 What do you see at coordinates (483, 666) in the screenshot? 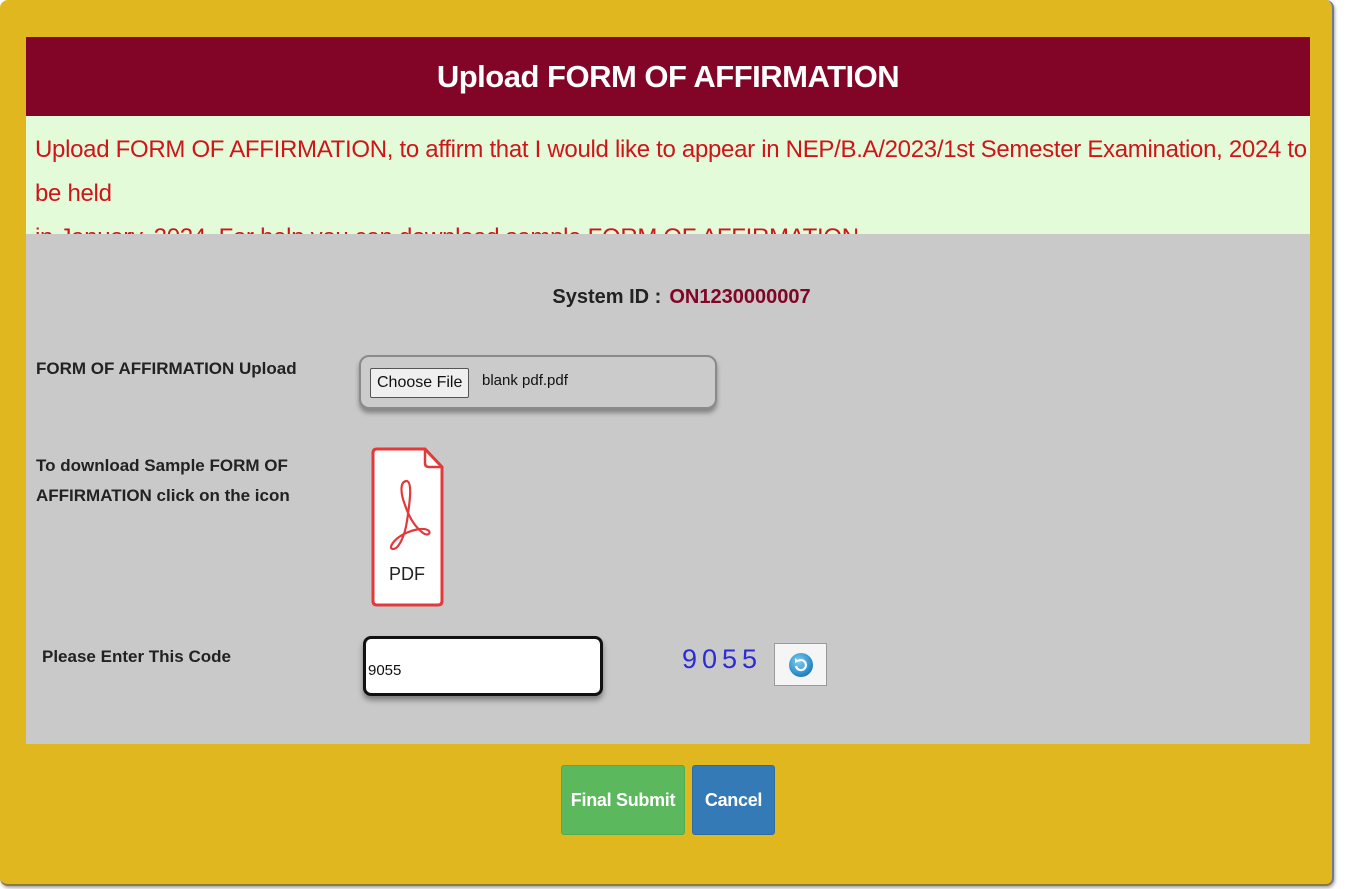
I see `captcha-input` at bounding box center [483, 666].